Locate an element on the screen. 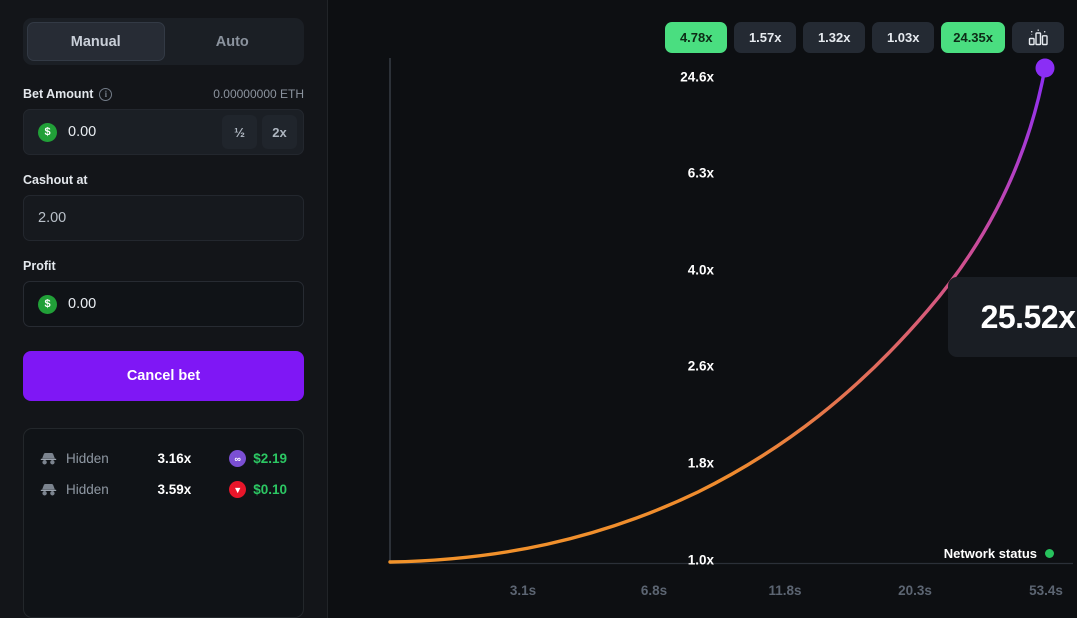 This screenshot has height=618, width=1077. network-status-dot is located at coordinates (1049, 553).